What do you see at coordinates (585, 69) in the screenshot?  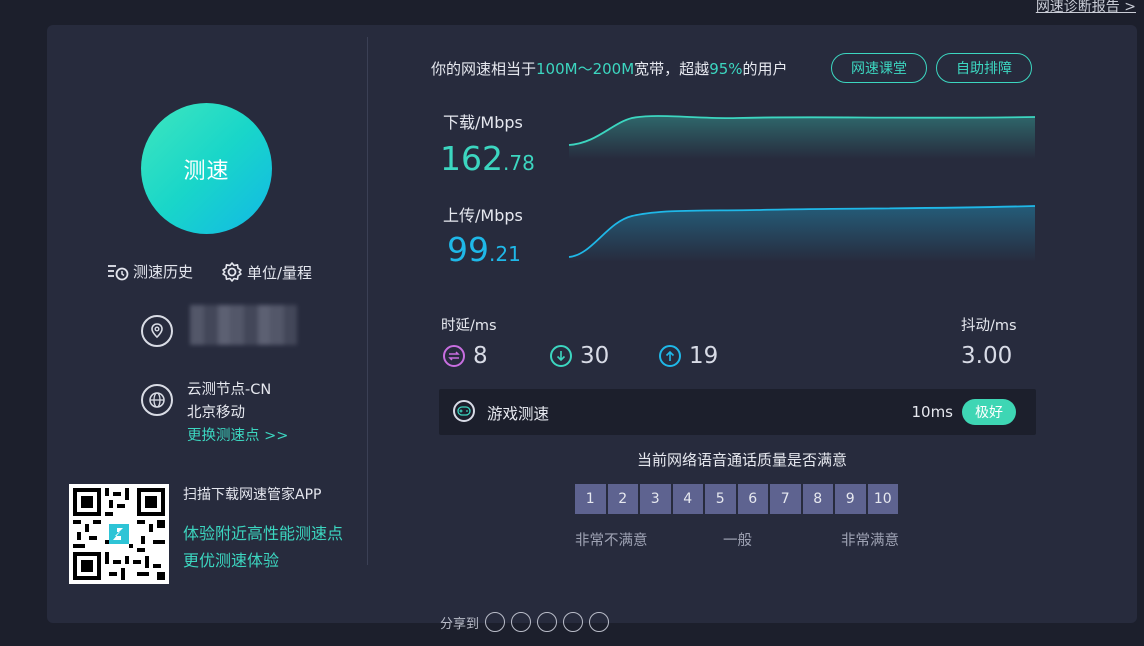 I see `summary-range: 100M～200M` at bounding box center [585, 69].